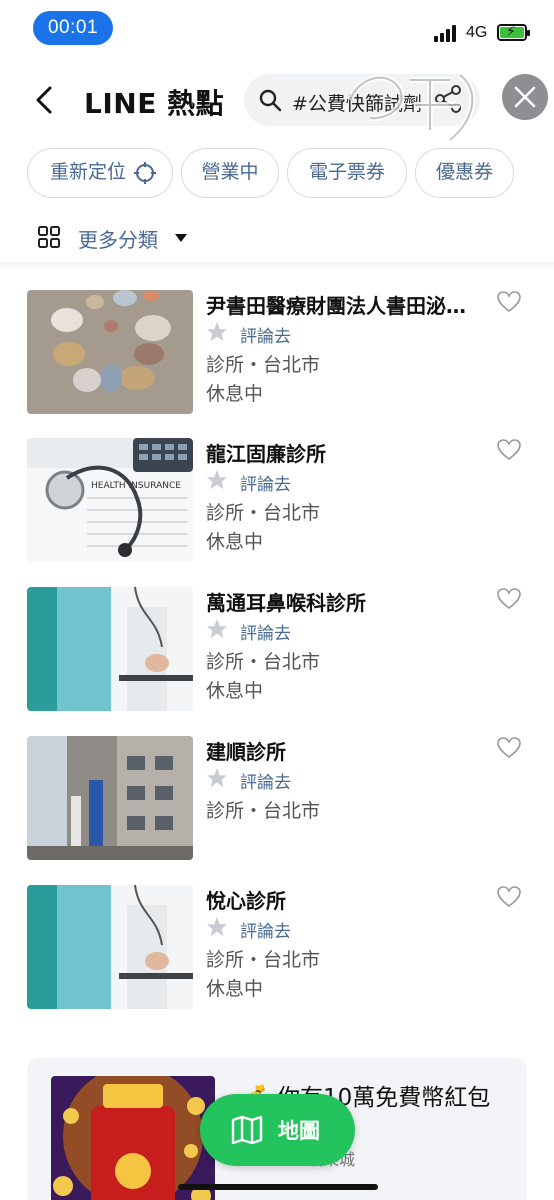 This screenshot has height=1200, width=554. Describe the element at coordinates (49, 237) in the screenshot. I see `grid-icon` at that location.